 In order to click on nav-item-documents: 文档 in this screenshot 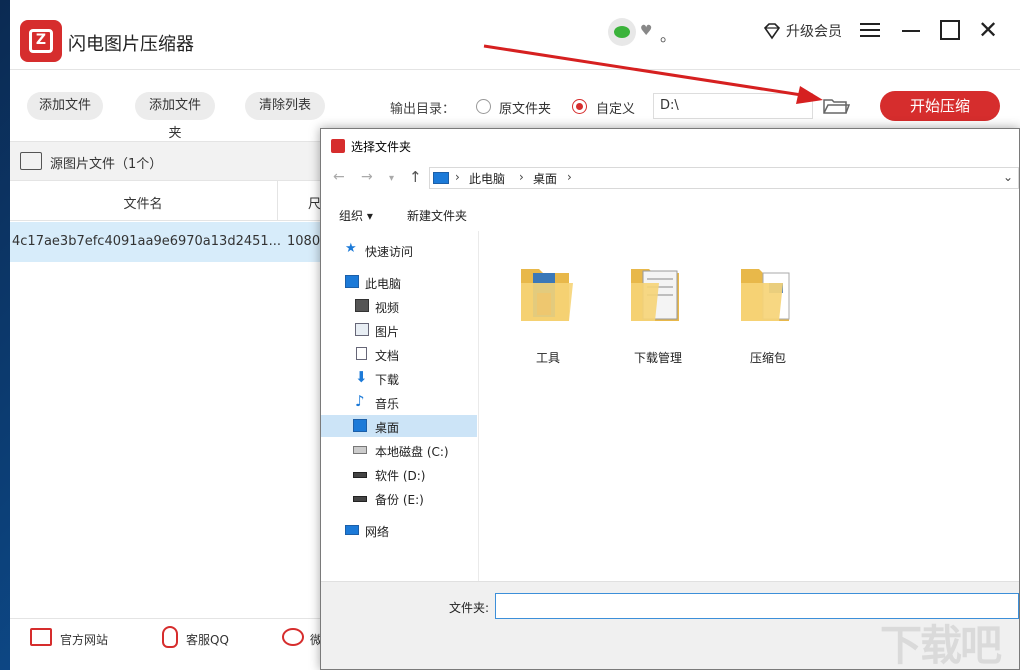, I will do `click(399, 354)`.